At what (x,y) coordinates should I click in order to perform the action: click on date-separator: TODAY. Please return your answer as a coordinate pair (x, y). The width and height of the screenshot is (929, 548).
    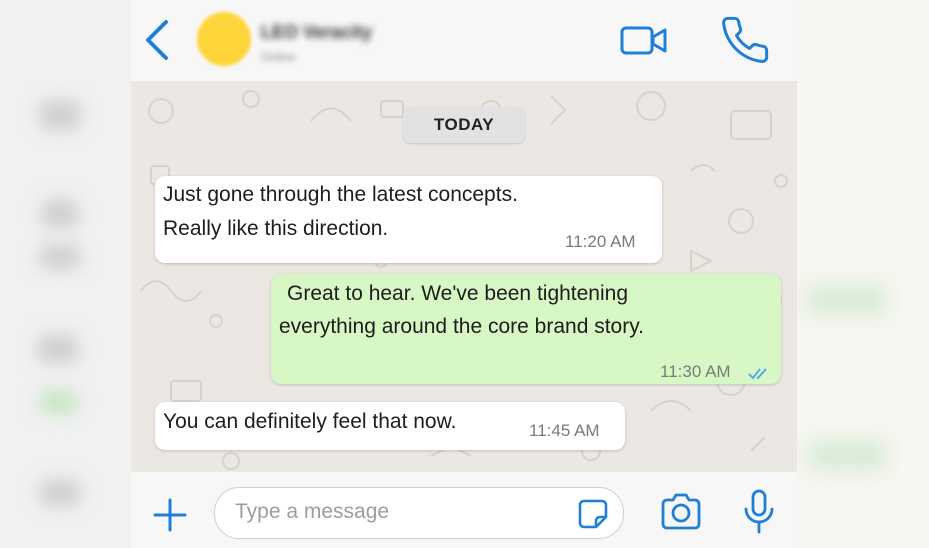
    Looking at the image, I should click on (464, 125).